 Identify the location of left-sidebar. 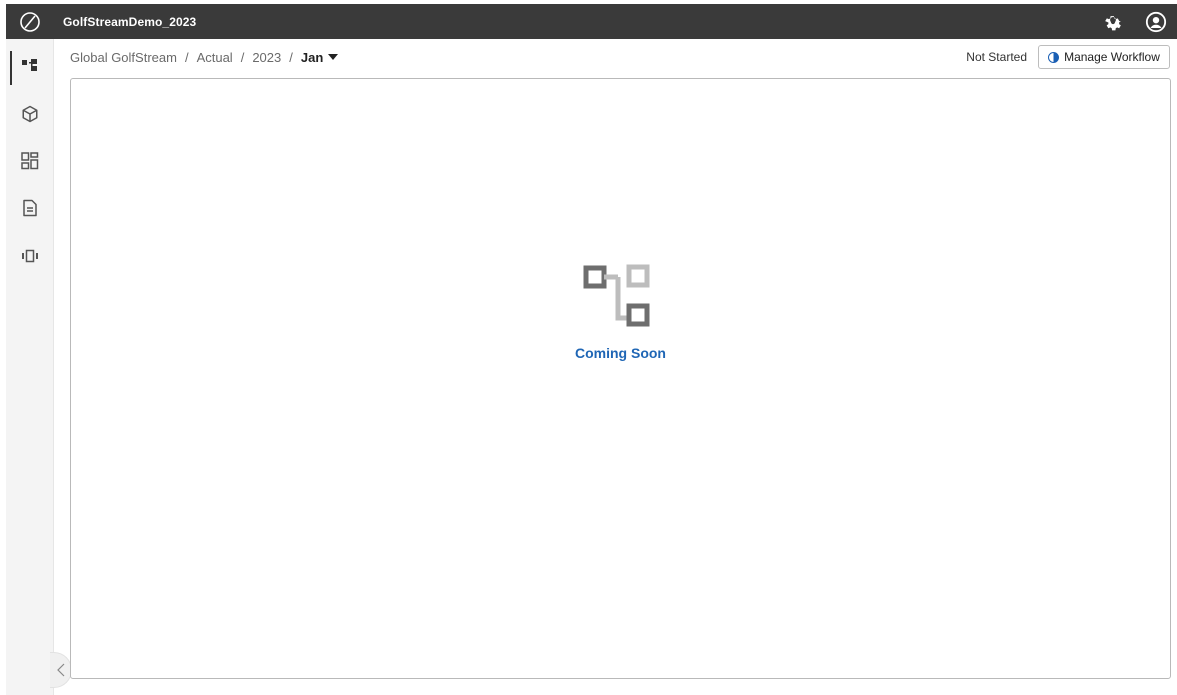
(30, 367).